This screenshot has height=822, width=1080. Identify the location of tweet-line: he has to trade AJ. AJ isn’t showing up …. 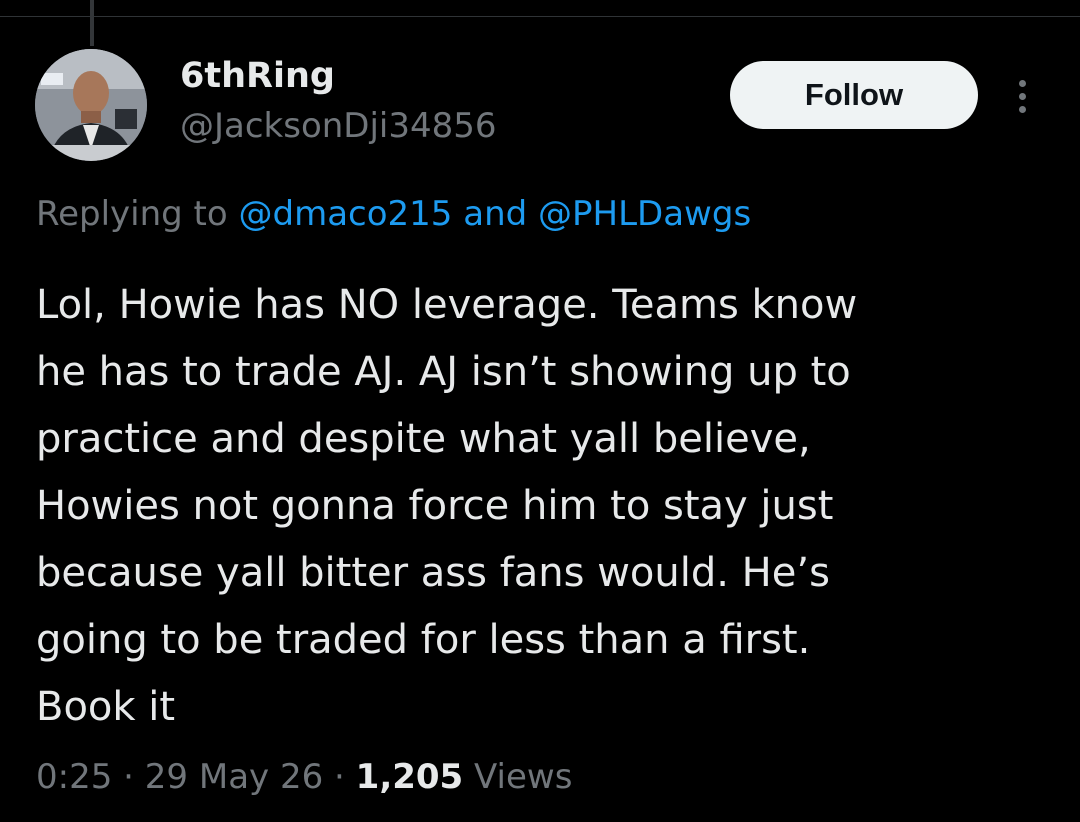
(443, 372).